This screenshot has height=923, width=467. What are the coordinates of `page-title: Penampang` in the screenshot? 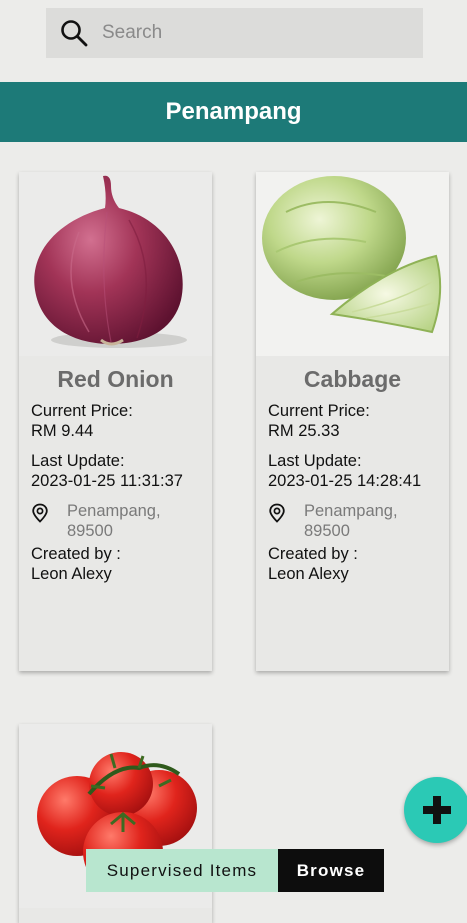 It's located at (233, 111).